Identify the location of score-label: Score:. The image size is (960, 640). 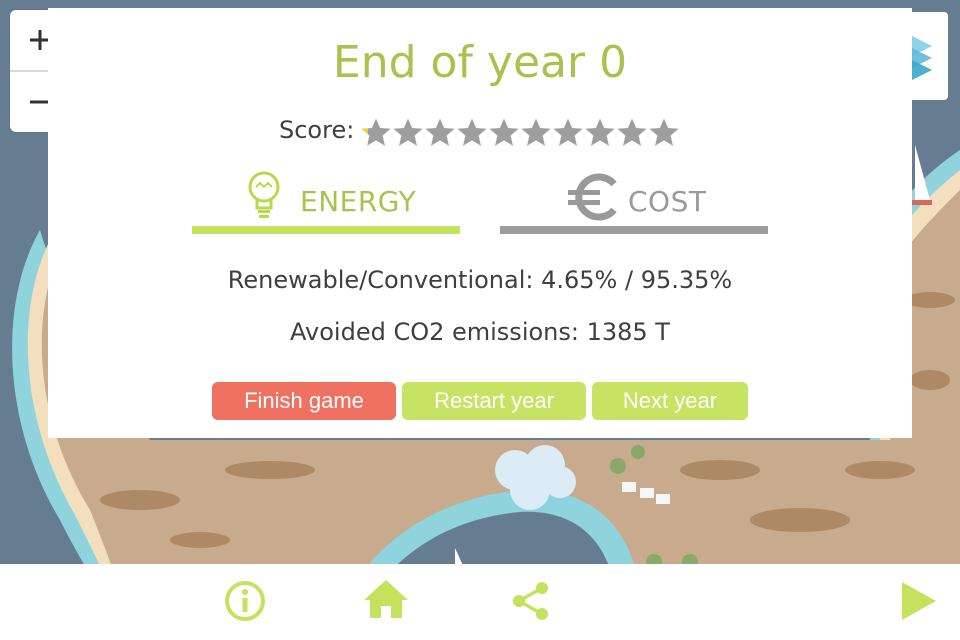
(317, 130).